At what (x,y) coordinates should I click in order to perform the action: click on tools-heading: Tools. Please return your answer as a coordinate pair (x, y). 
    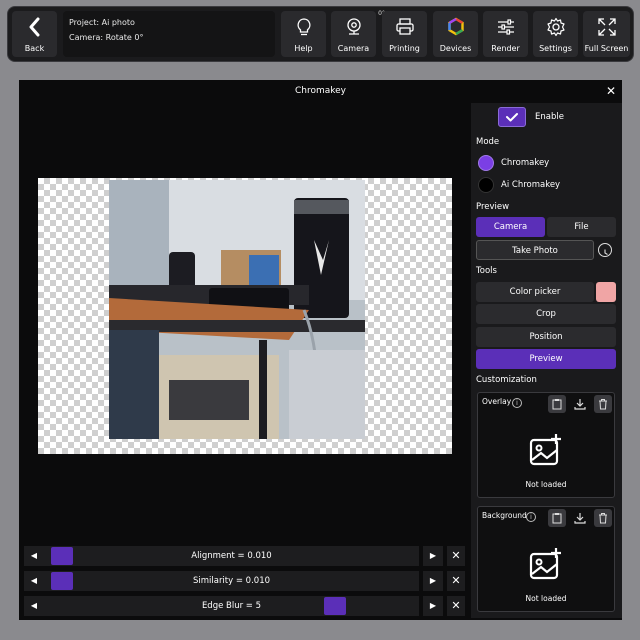
    Looking at the image, I should click on (486, 271).